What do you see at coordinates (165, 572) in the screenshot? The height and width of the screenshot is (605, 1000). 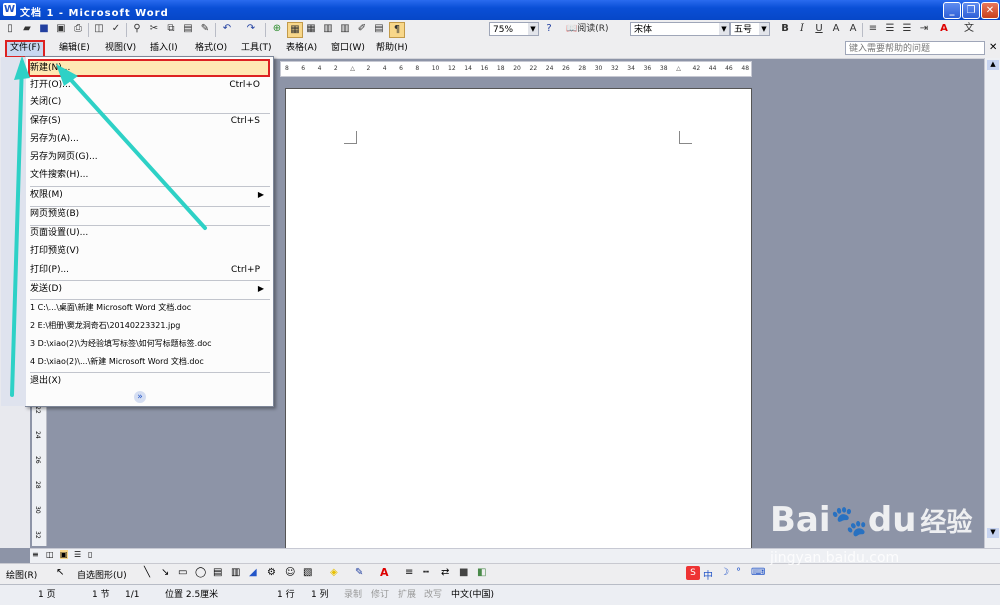 I see `arrow-icon: ↘` at bounding box center [165, 572].